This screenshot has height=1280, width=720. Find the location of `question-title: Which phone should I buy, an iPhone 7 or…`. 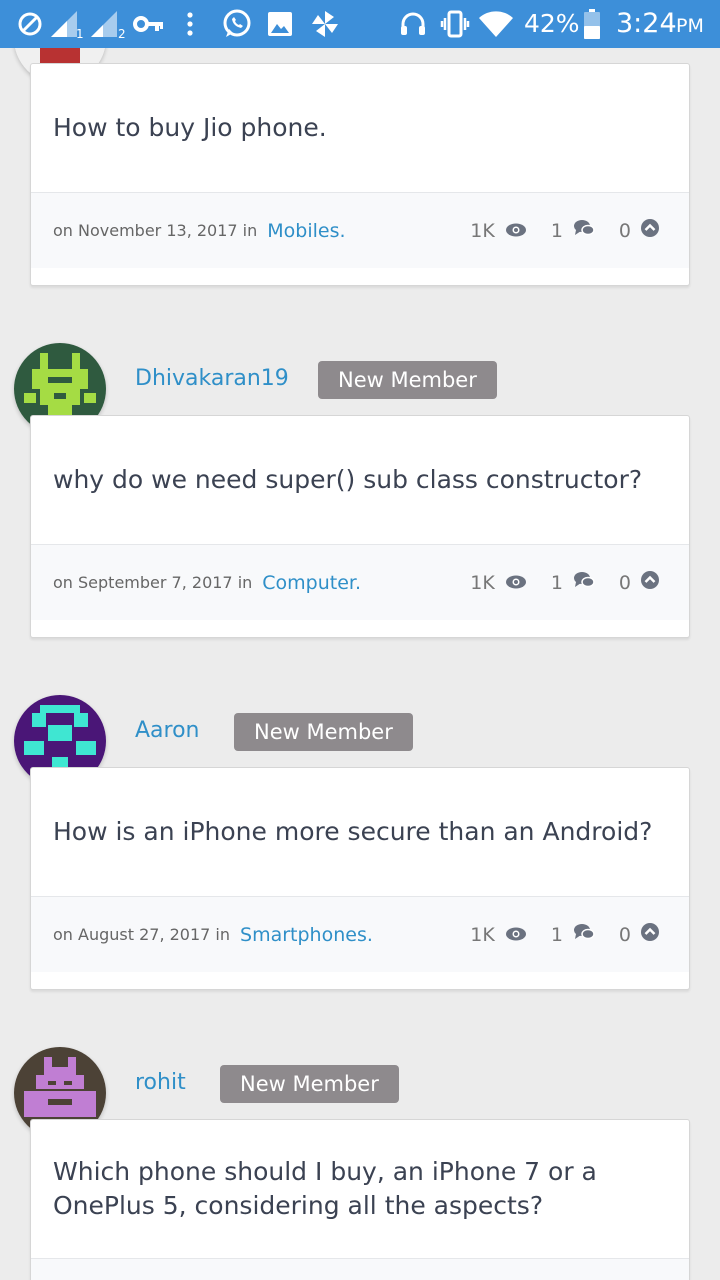

question-title: Which phone should I buy, an iPhone 7 or… is located at coordinates (360, 1189).